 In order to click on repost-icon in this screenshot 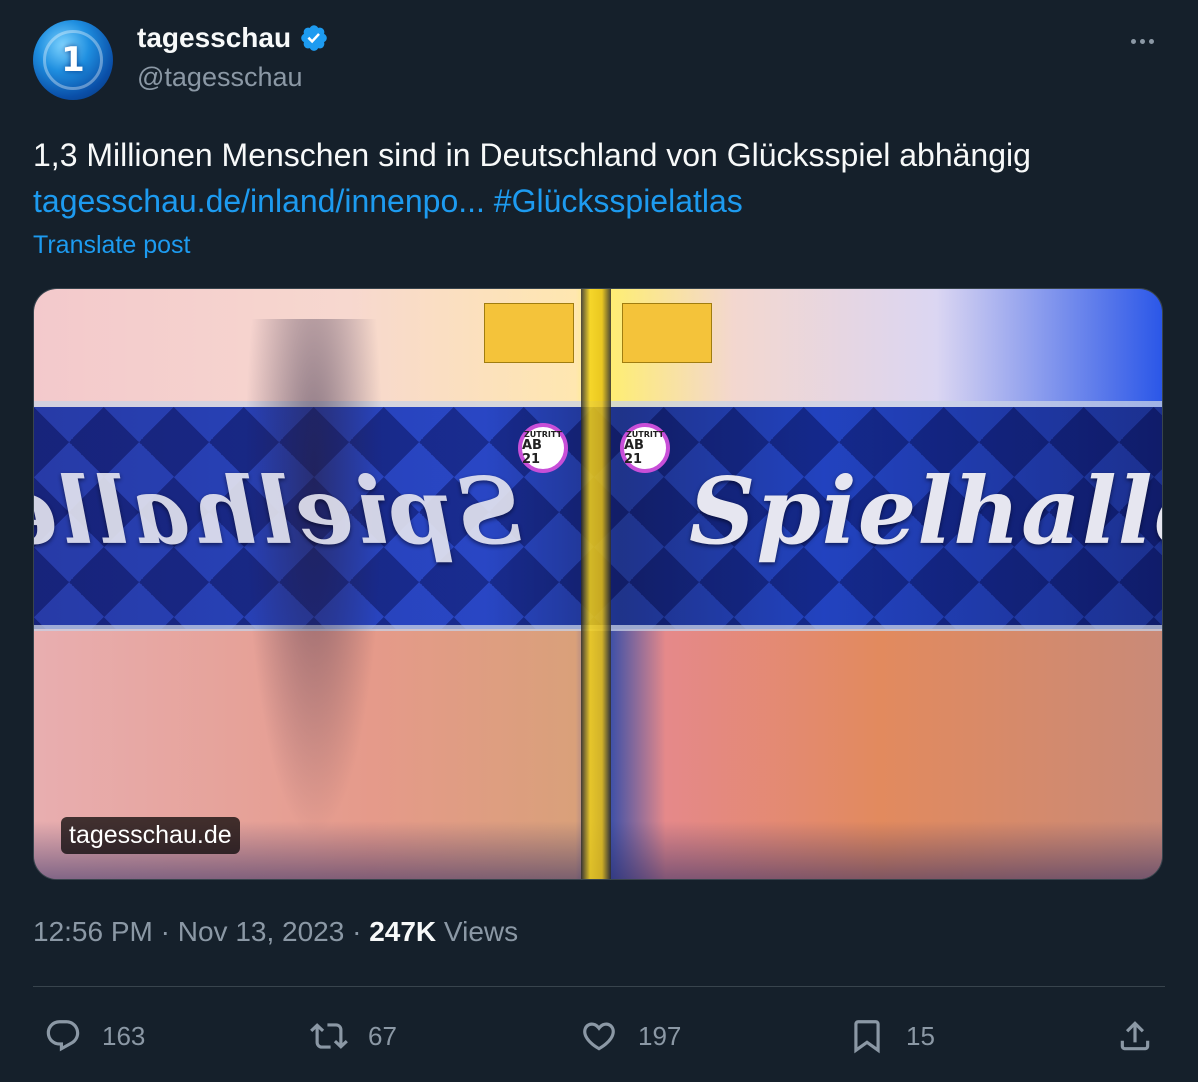, I will do `click(329, 1036)`.